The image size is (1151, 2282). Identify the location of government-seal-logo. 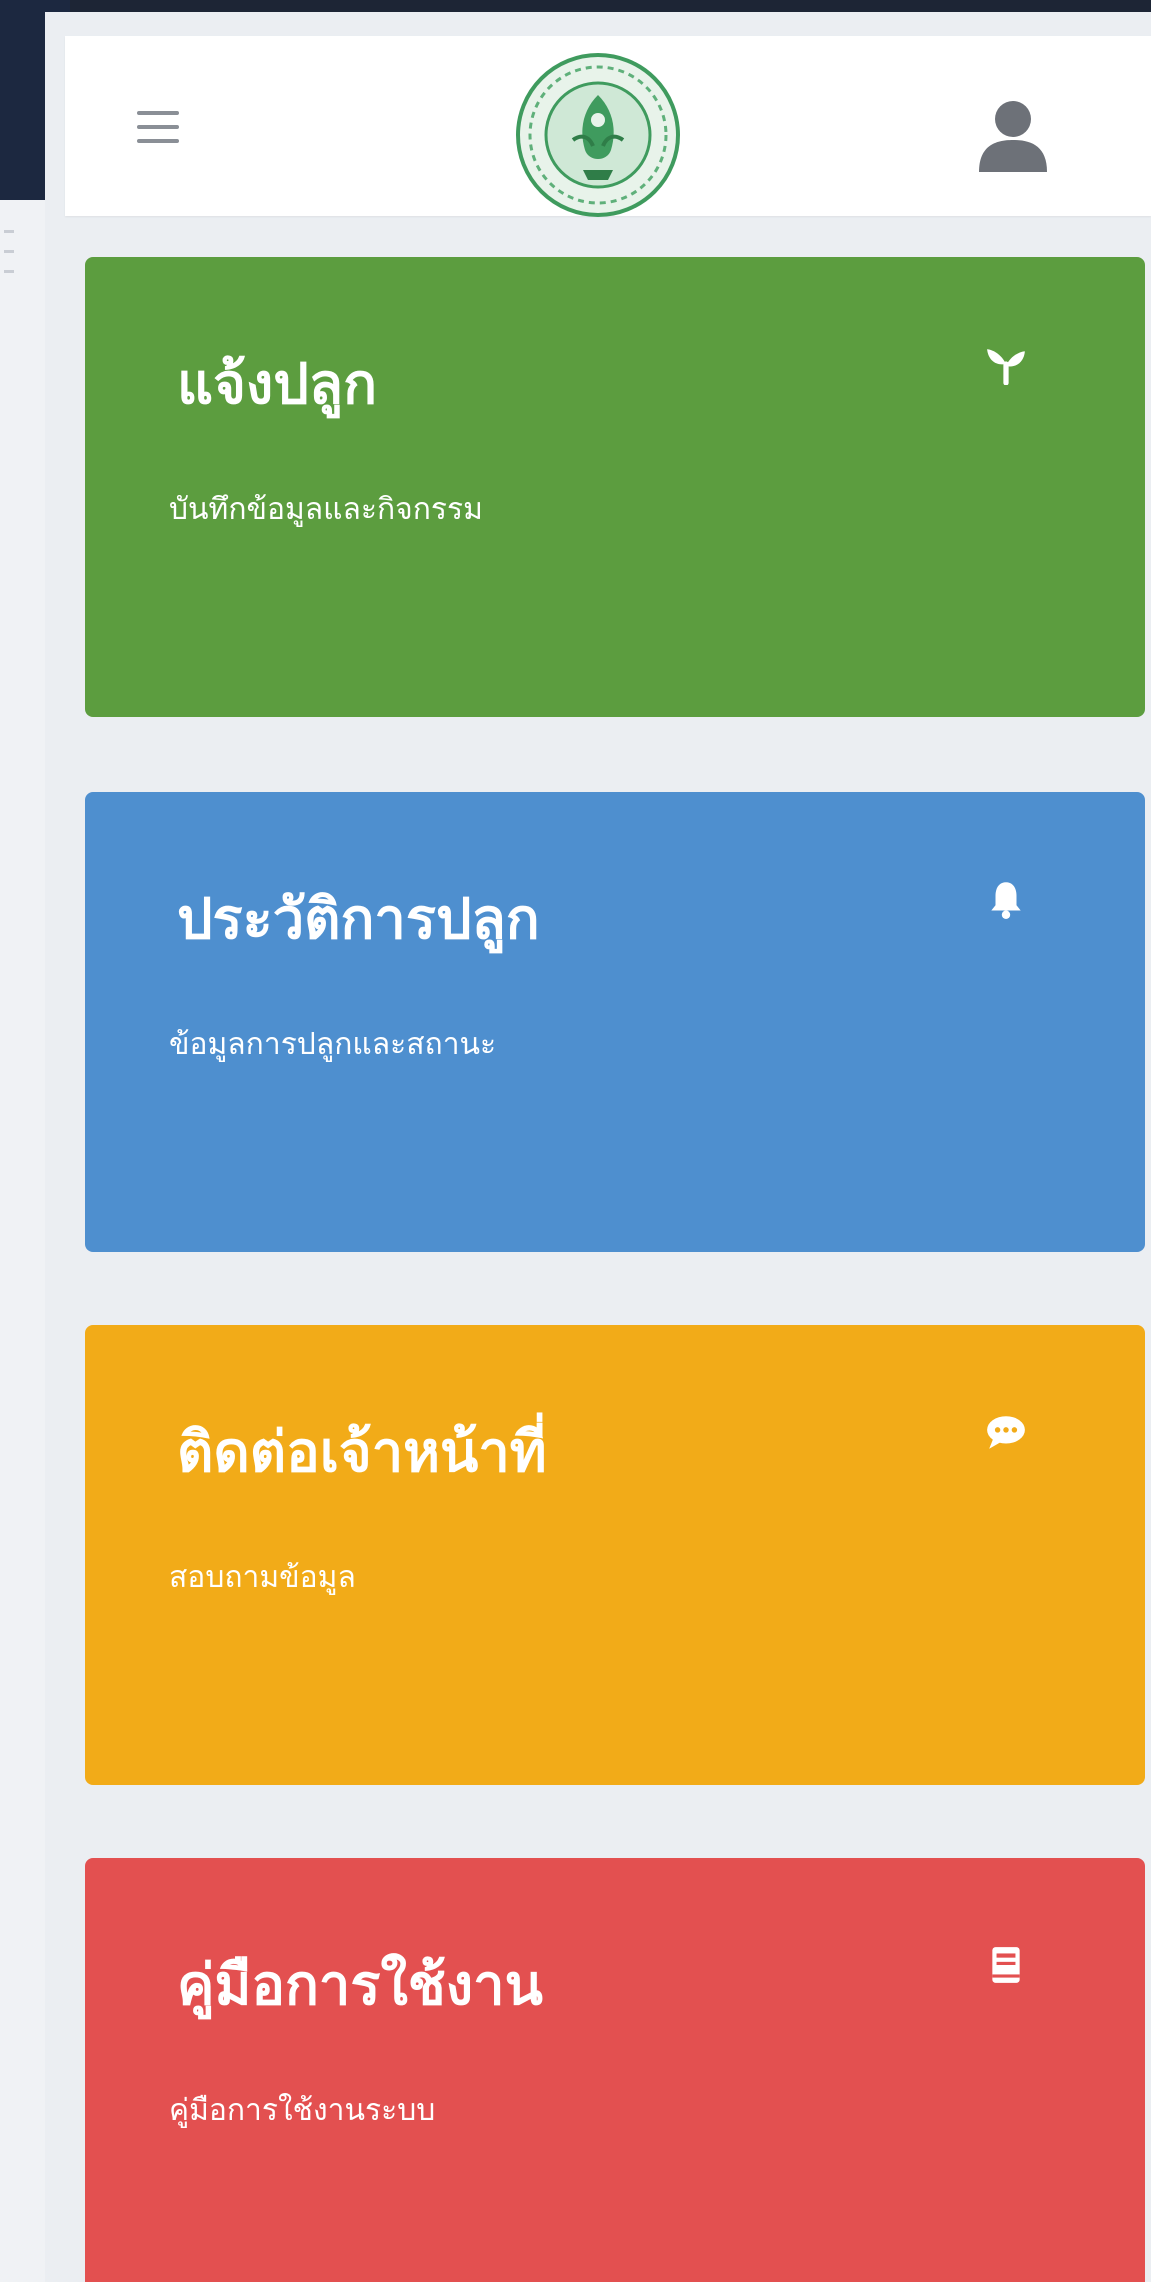
(598, 135).